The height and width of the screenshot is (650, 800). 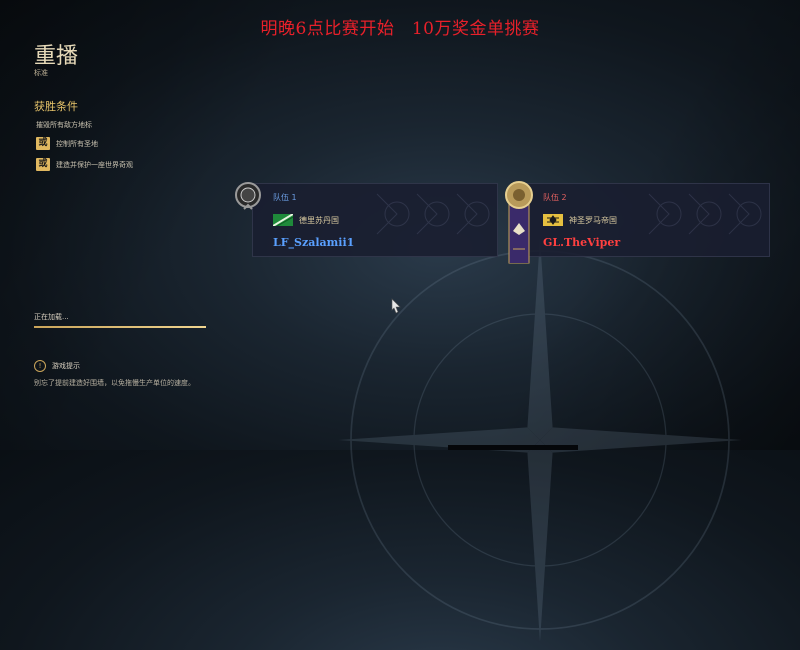 What do you see at coordinates (248, 196) in the screenshot?
I see `team-1-rank-emblem-icon` at bounding box center [248, 196].